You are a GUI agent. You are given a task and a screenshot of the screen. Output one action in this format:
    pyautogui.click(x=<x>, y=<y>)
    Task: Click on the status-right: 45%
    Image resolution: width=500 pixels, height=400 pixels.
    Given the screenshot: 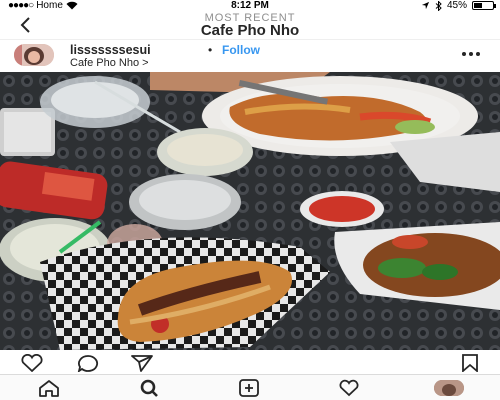 What is the action you would take?
    pyautogui.click(x=458, y=5)
    